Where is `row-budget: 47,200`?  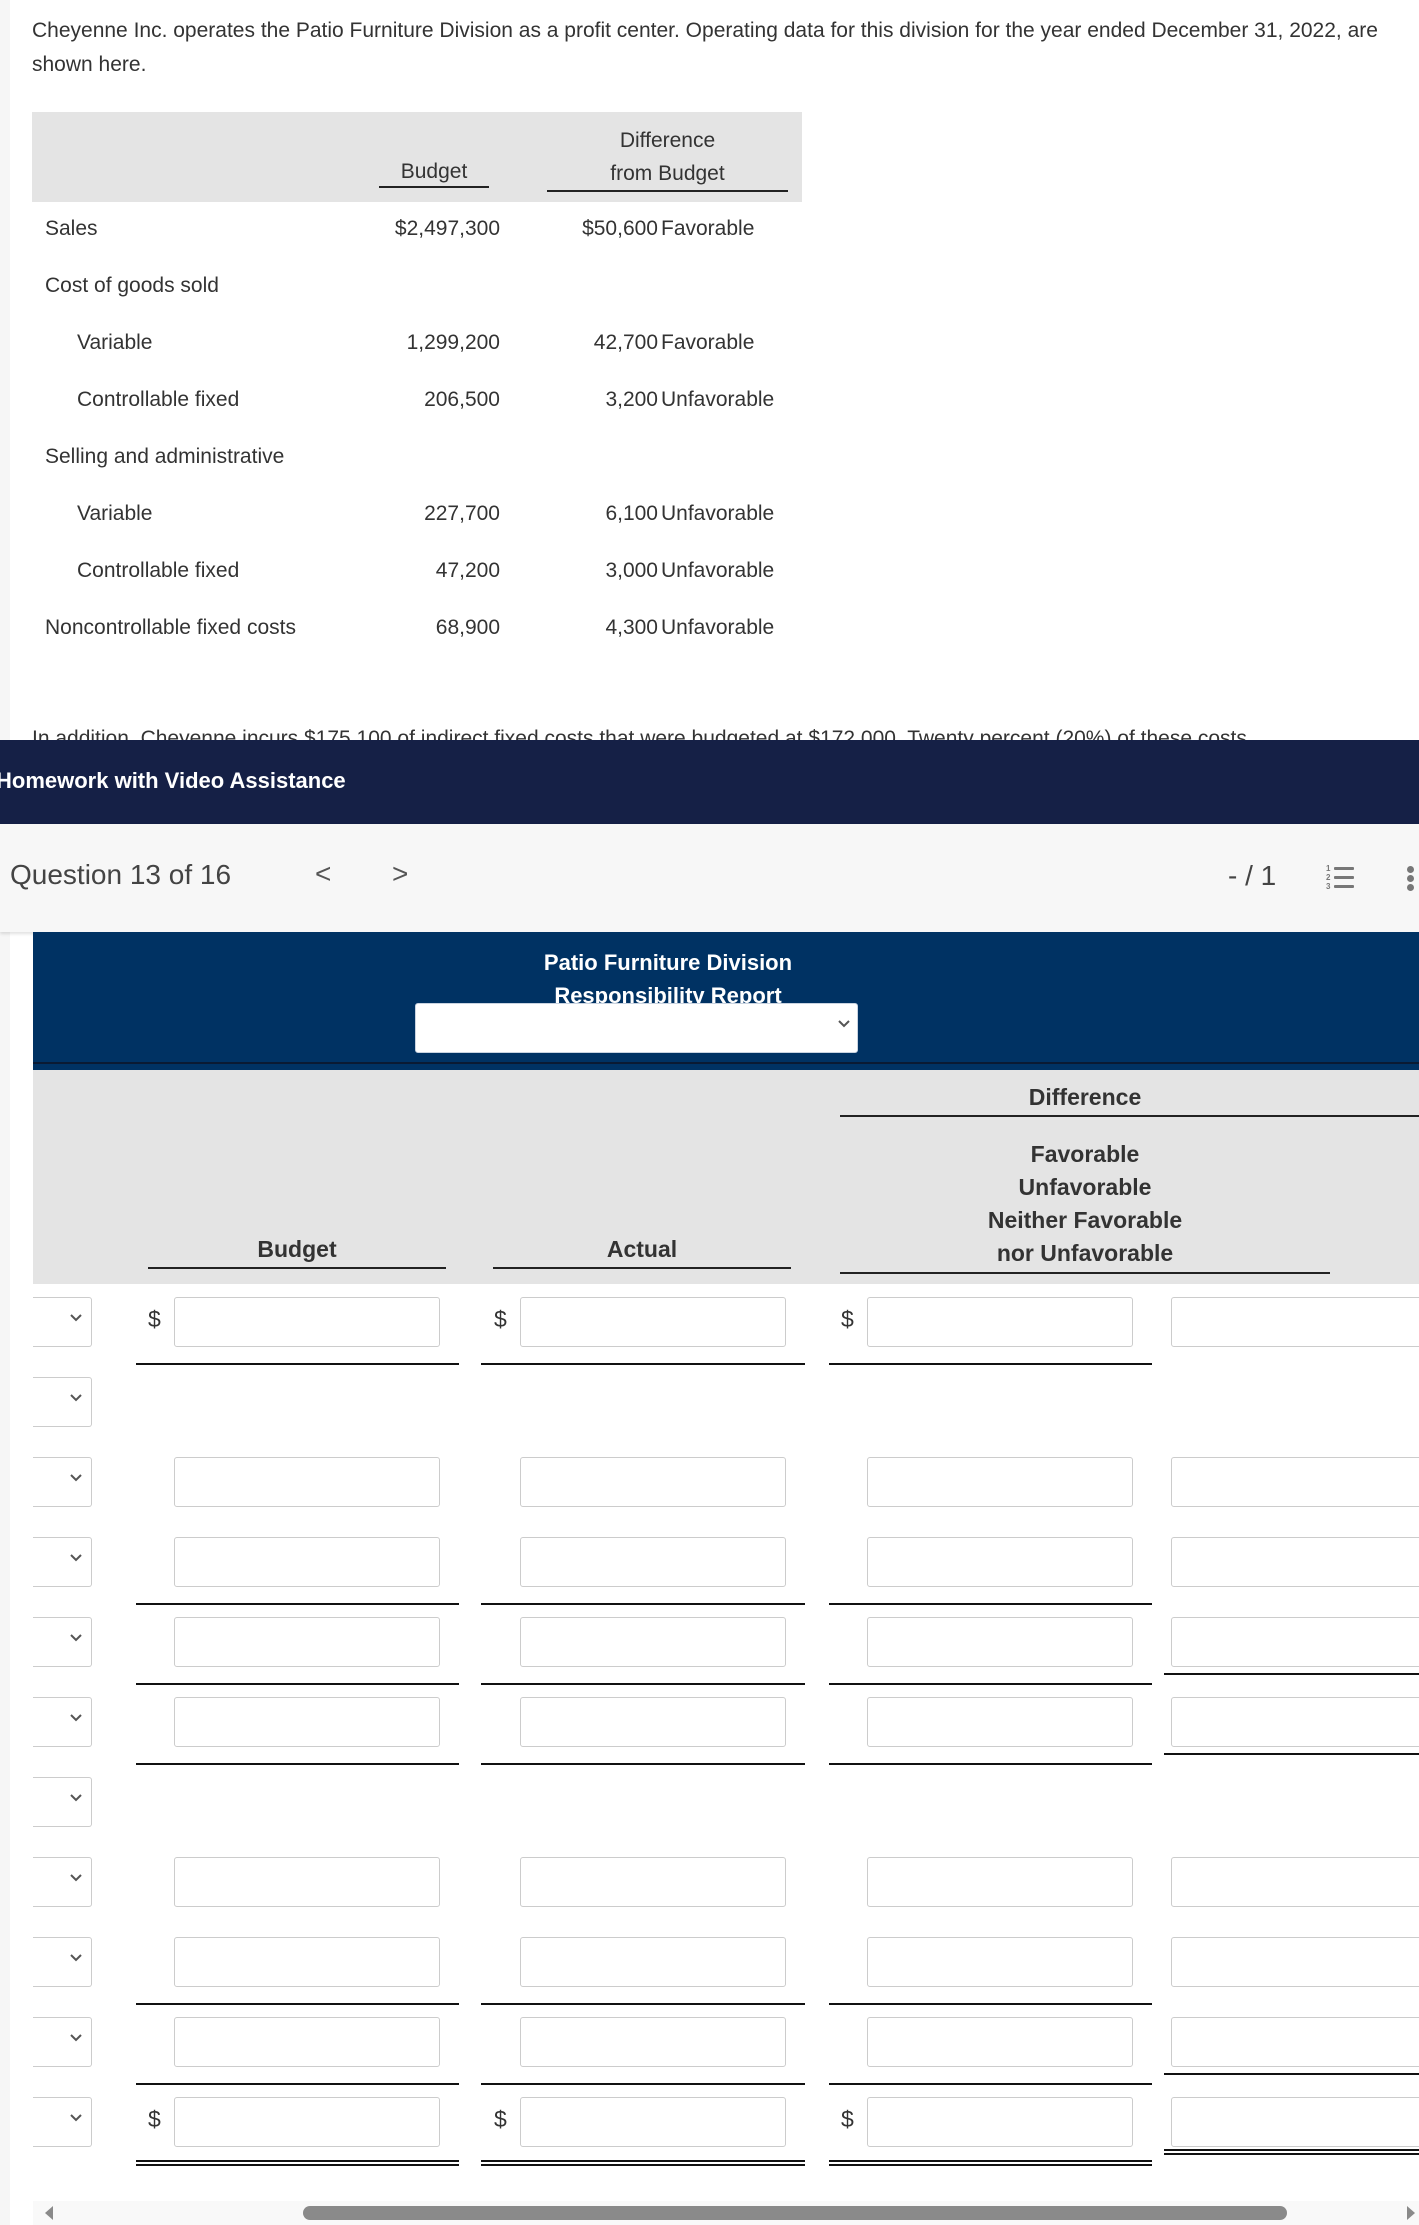 row-budget: 47,200 is located at coordinates (467, 570).